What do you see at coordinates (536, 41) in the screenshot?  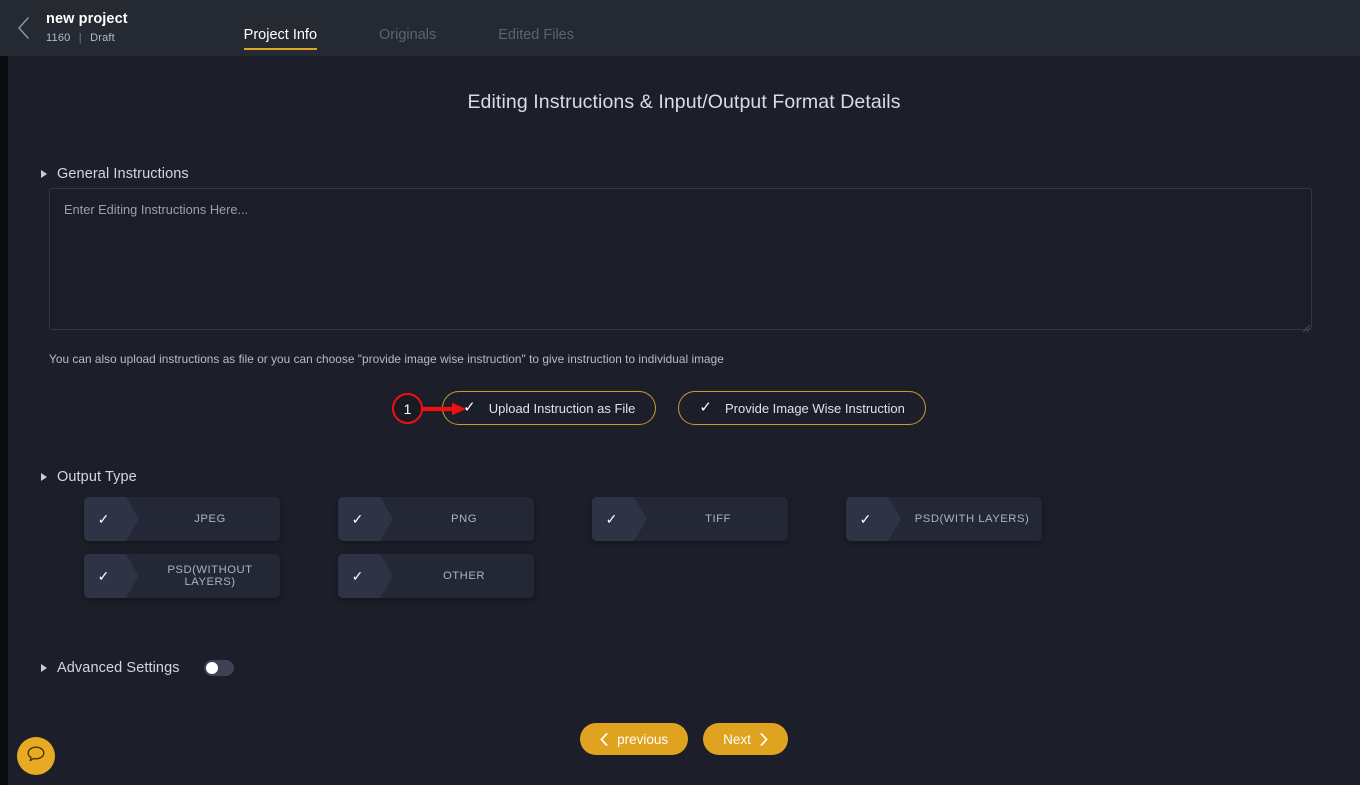 I see `tab-edited-files: Edited Files` at bounding box center [536, 41].